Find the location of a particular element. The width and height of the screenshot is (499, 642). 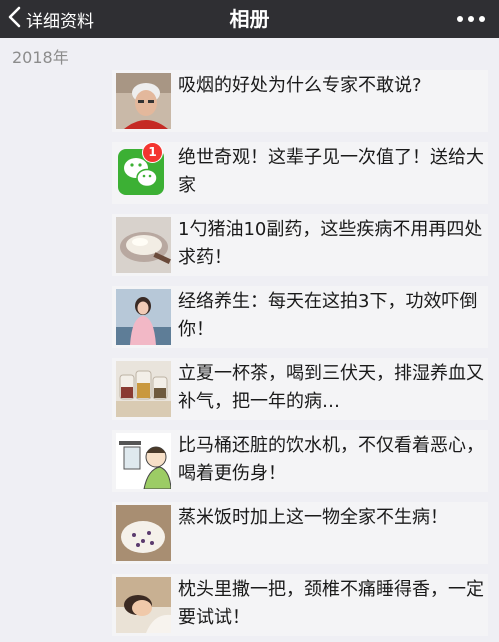

article-title: 枕头里撒一把，颈椎不痛睡得香，一定要试试！ is located at coordinates (331, 603).